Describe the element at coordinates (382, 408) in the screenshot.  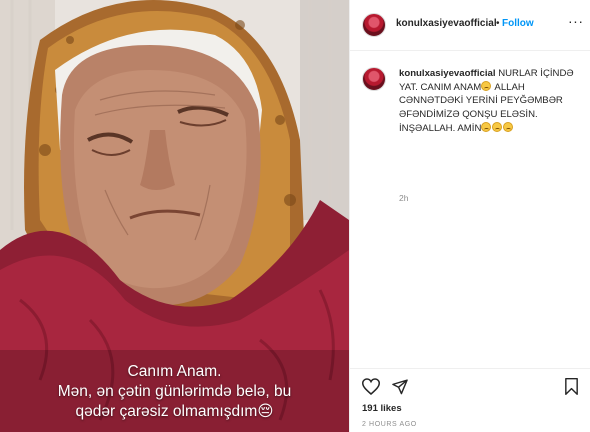
I see `likes-count: 191 likes` at that location.